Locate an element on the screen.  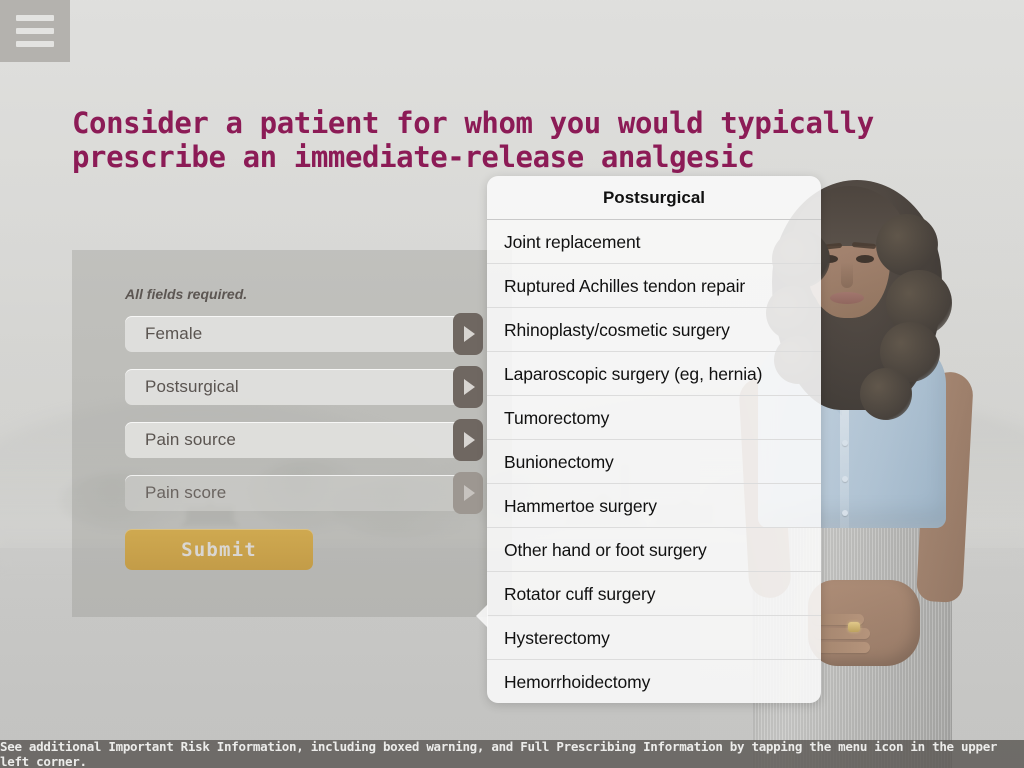
dropdown-item: Tumorectomy is located at coordinates (654, 418).